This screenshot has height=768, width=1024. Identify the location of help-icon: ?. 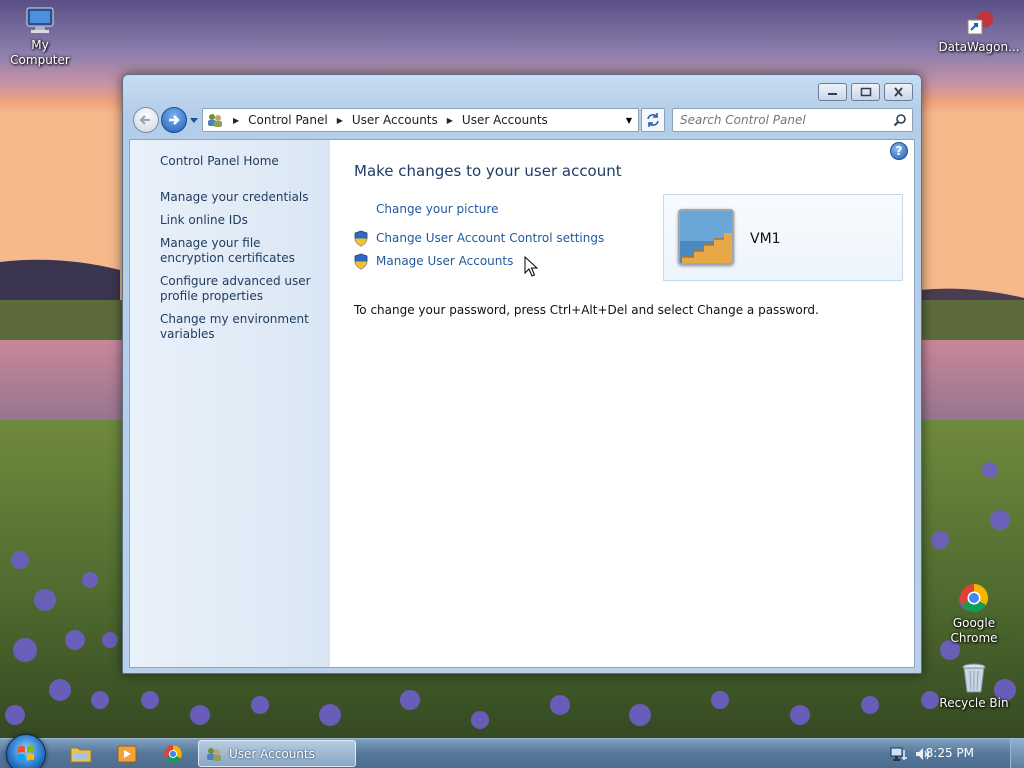
(899, 151).